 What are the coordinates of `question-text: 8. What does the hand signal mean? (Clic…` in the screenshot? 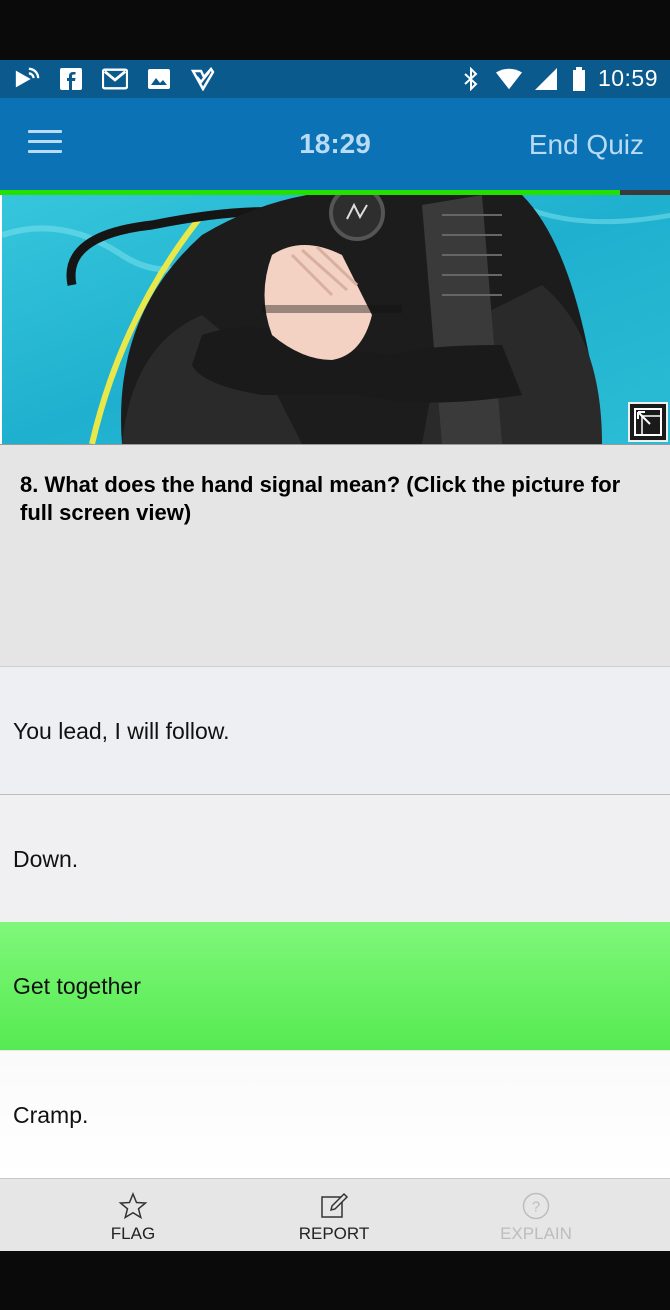 It's located at (320, 498).